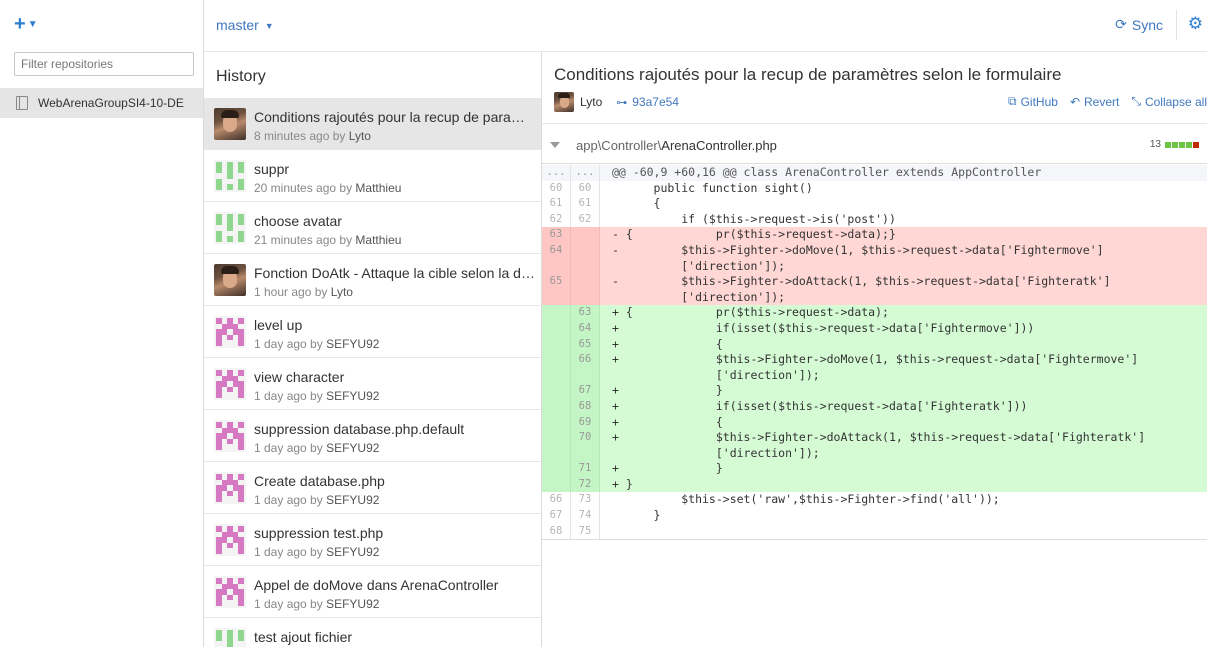  I want to click on commit-row: view character 1 day ago by SEFYU92, so click(372, 384).